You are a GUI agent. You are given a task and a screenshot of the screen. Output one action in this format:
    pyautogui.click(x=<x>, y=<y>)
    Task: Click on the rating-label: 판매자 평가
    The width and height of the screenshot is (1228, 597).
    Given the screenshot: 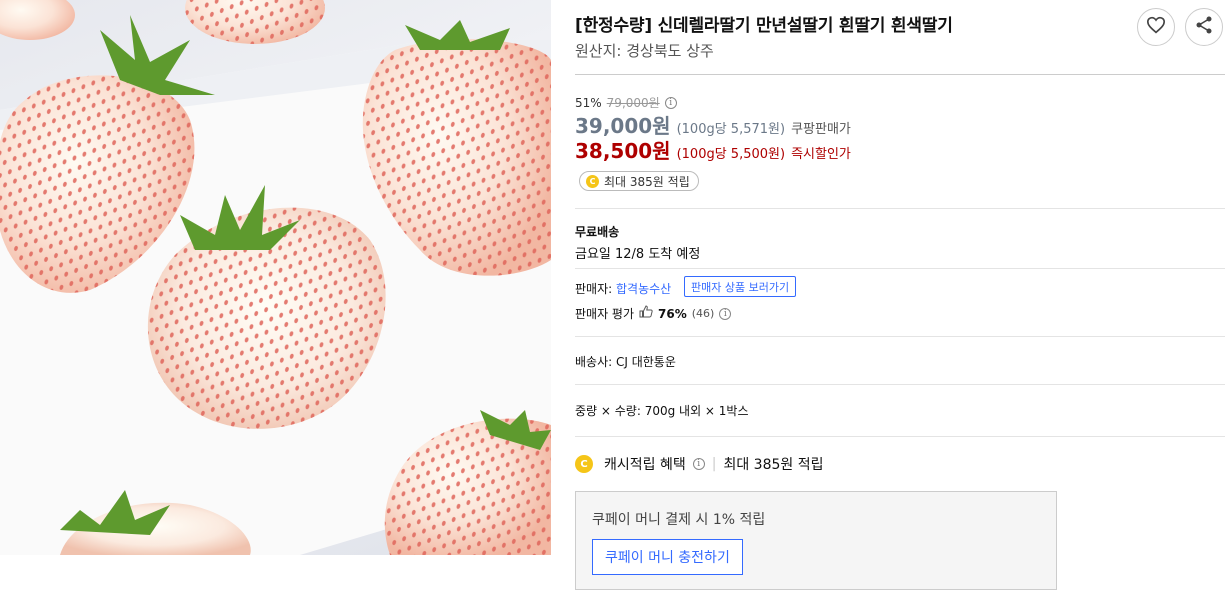 What is the action you would take?
    pyautogui.click(x=605, y=314)
    